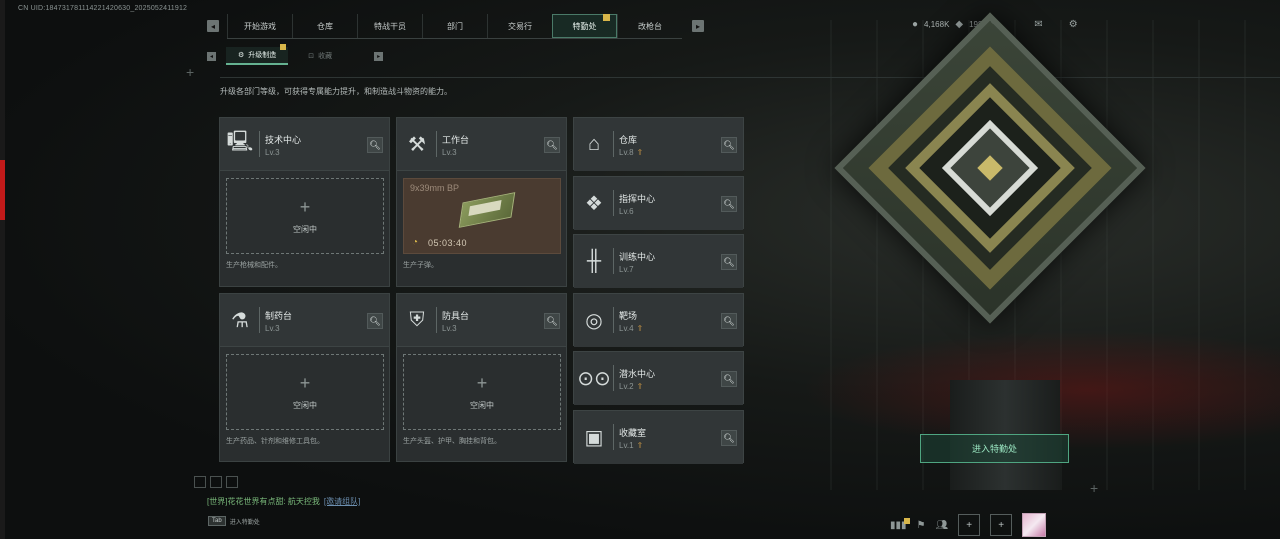 Image resolution: width=1280 pixels, height=539 pixels. I want to click on card-header: 🖳 技术中心 Lv.3 🔍︎, so click(304, 144).